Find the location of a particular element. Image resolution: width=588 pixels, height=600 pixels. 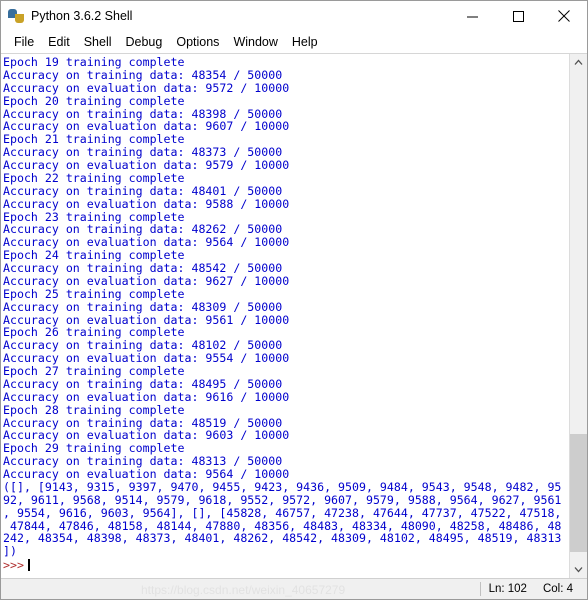

caption-buttons is located at coordinates (518, 16).